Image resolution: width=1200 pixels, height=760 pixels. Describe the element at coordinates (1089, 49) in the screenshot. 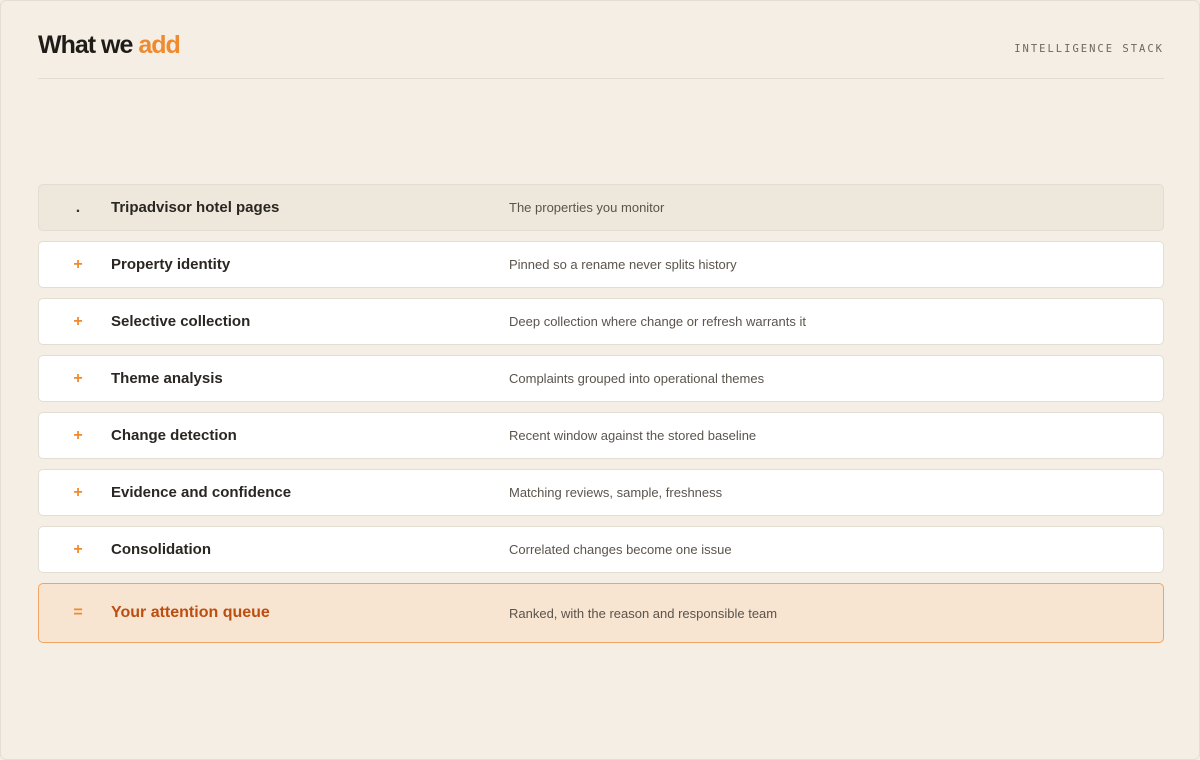

I see `section-kicker: INTELLIGENCE STACK` at that location.